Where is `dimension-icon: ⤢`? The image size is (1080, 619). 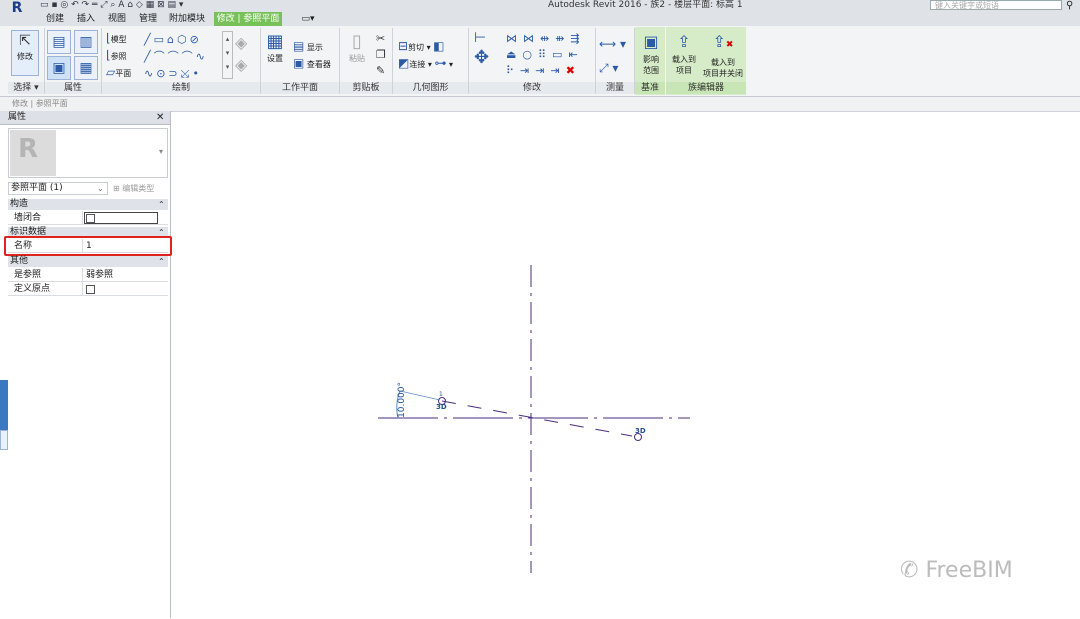
dimension-icon: ⤢ is located at coordinates (103, 5).